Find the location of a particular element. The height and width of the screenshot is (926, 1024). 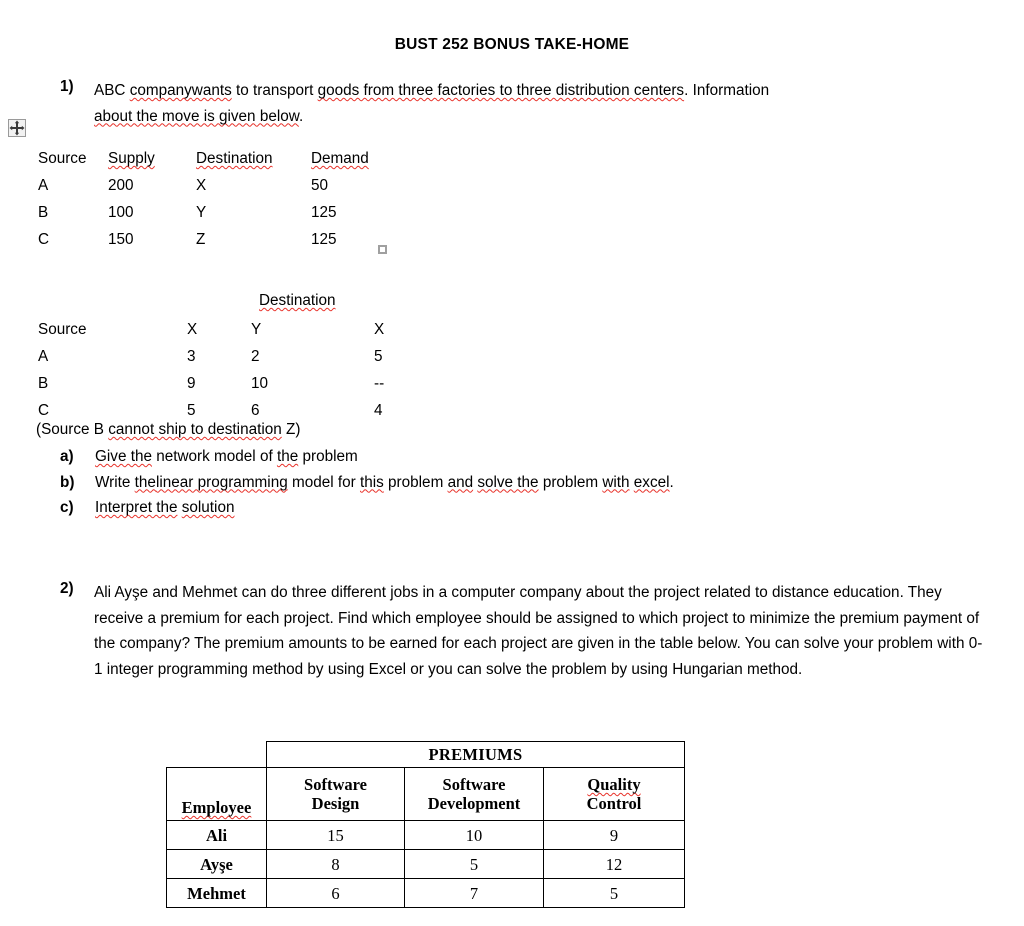

table-row: B 100 Y 125 is located at coordinates (214, 216).